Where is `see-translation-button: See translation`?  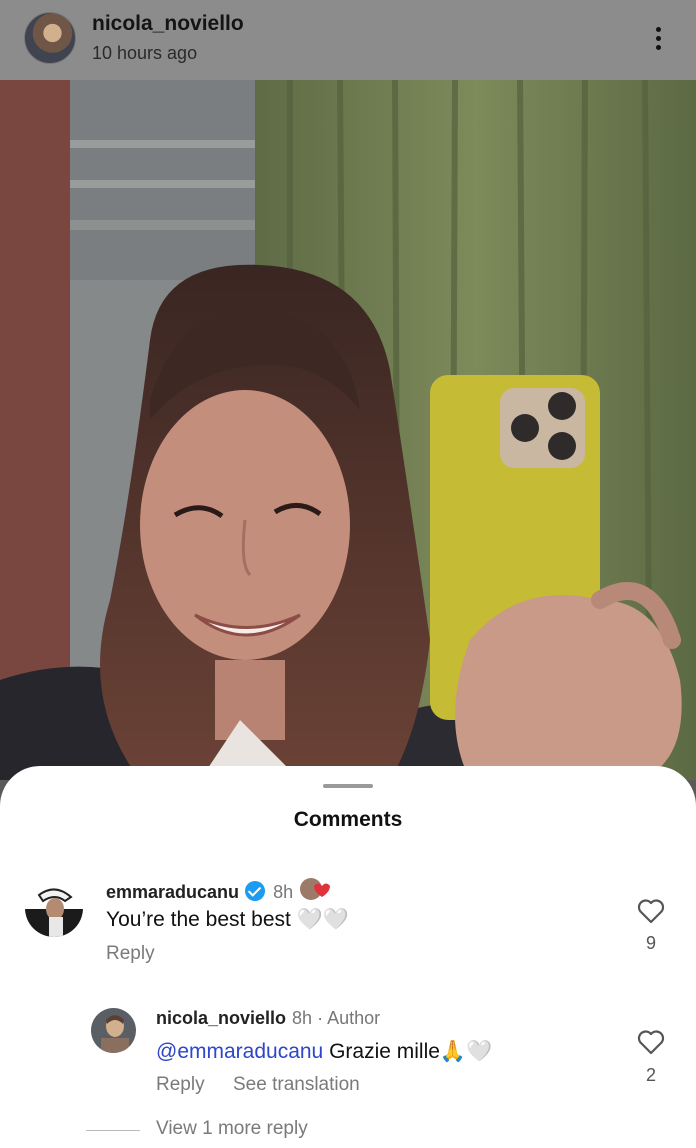
see-translation-button: See translation is located at coordinates (296, 1085).